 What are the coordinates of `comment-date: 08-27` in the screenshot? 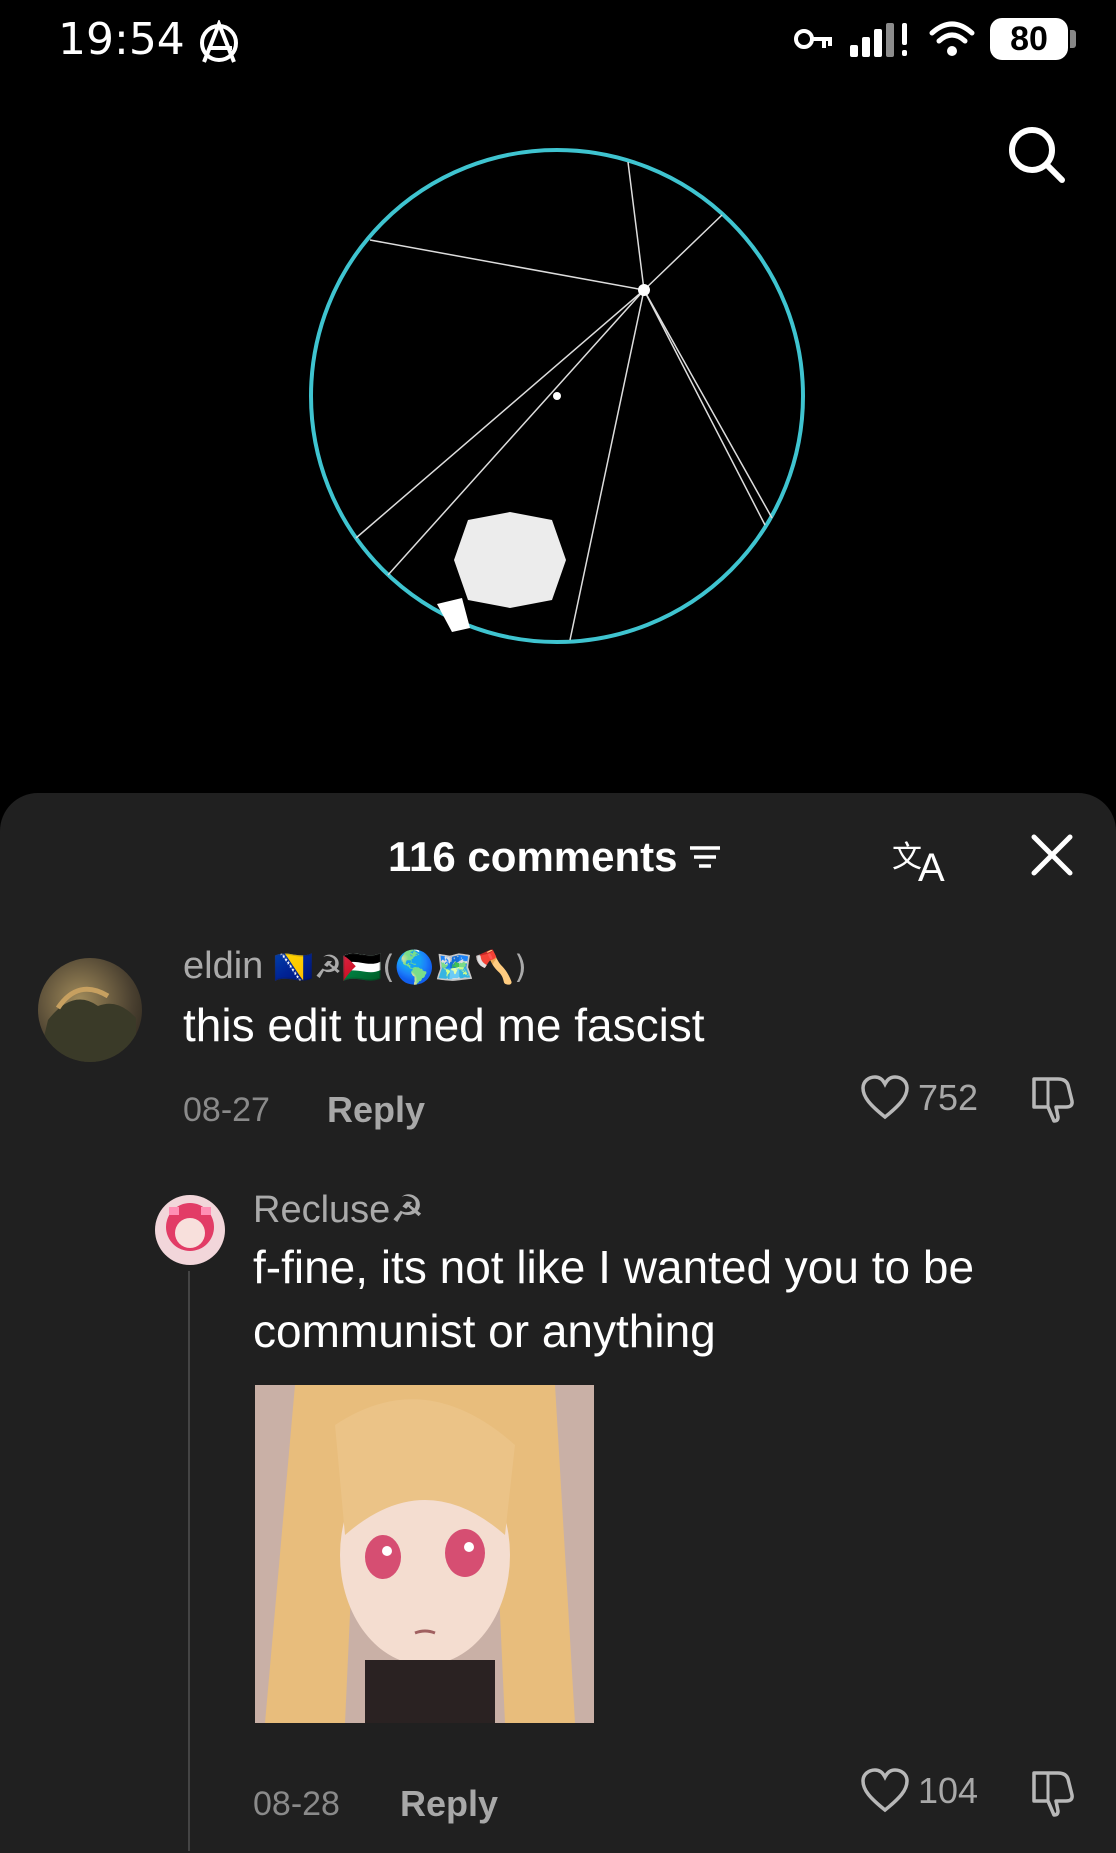 It's located at (226, 1110).